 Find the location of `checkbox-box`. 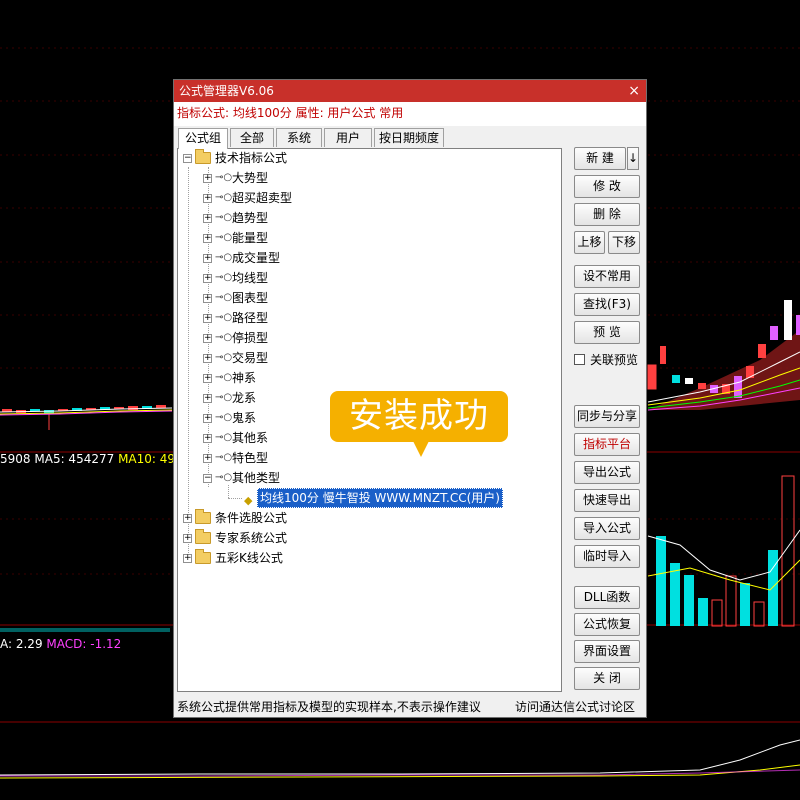

checkbox-box is located at coordinates (579, 359).